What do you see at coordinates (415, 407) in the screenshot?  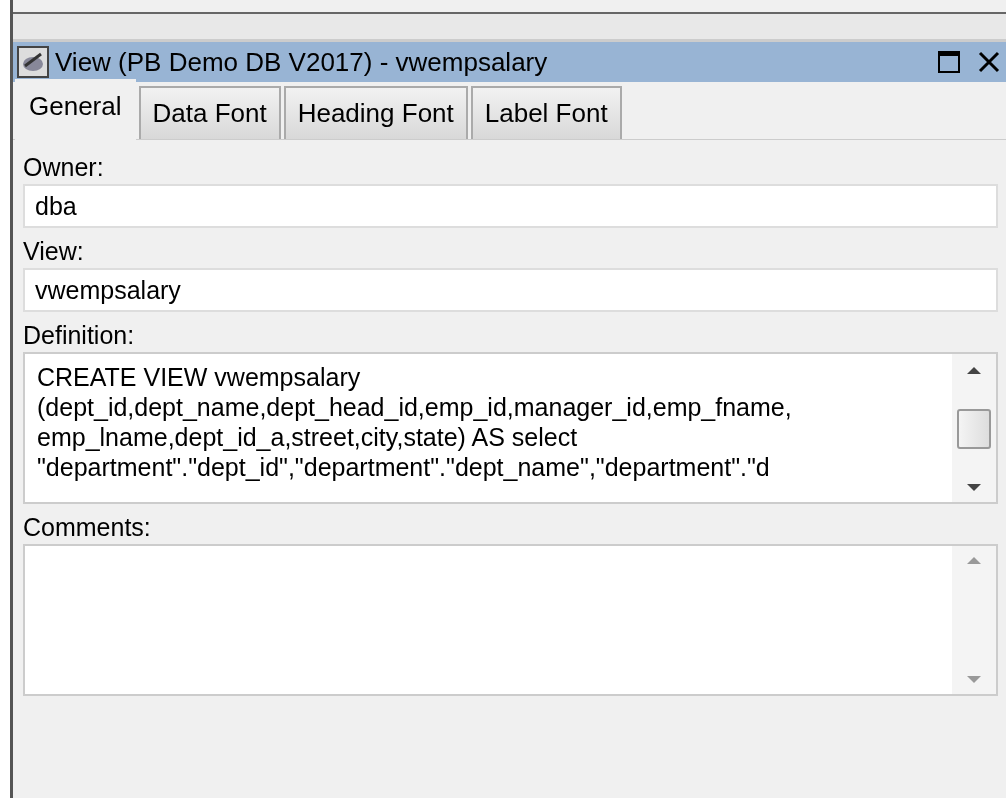 I see `code-line: (dept_id,dept_name,dept_head_id,emp_id,manager_id,emp_fname,` at bounding box center [415, 407].